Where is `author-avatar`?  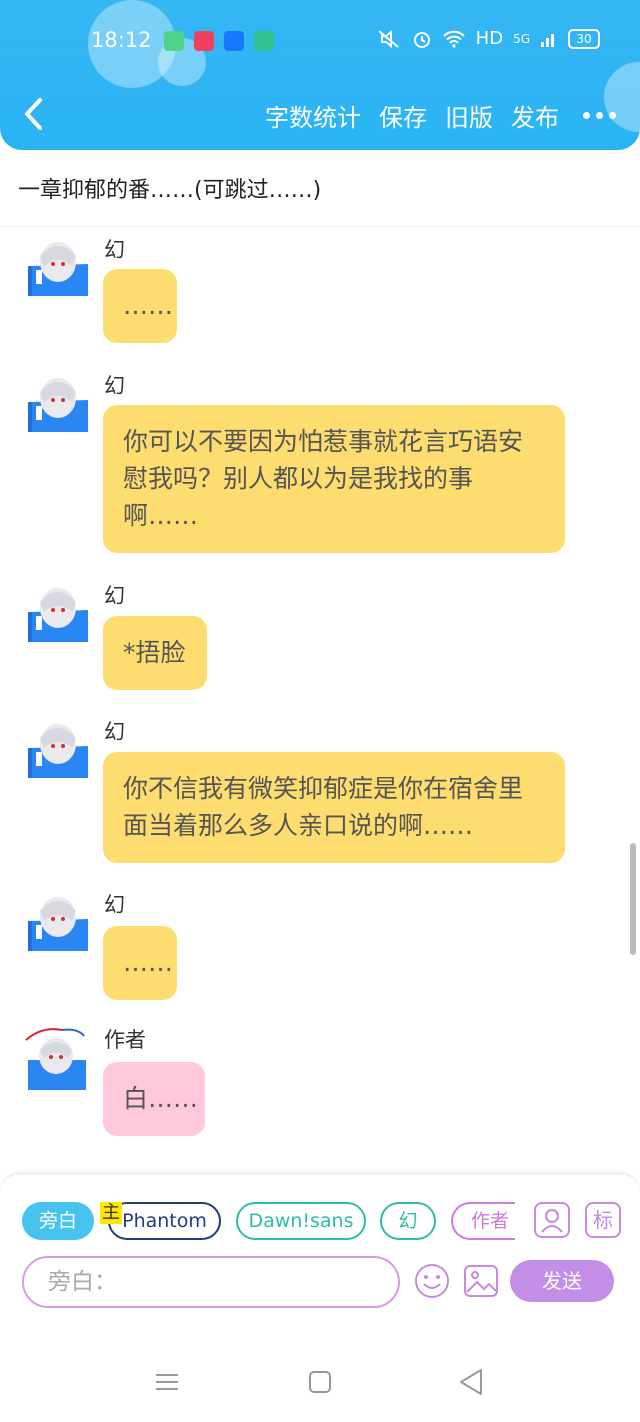 author-avatar is located at coordinates (54, 1058).